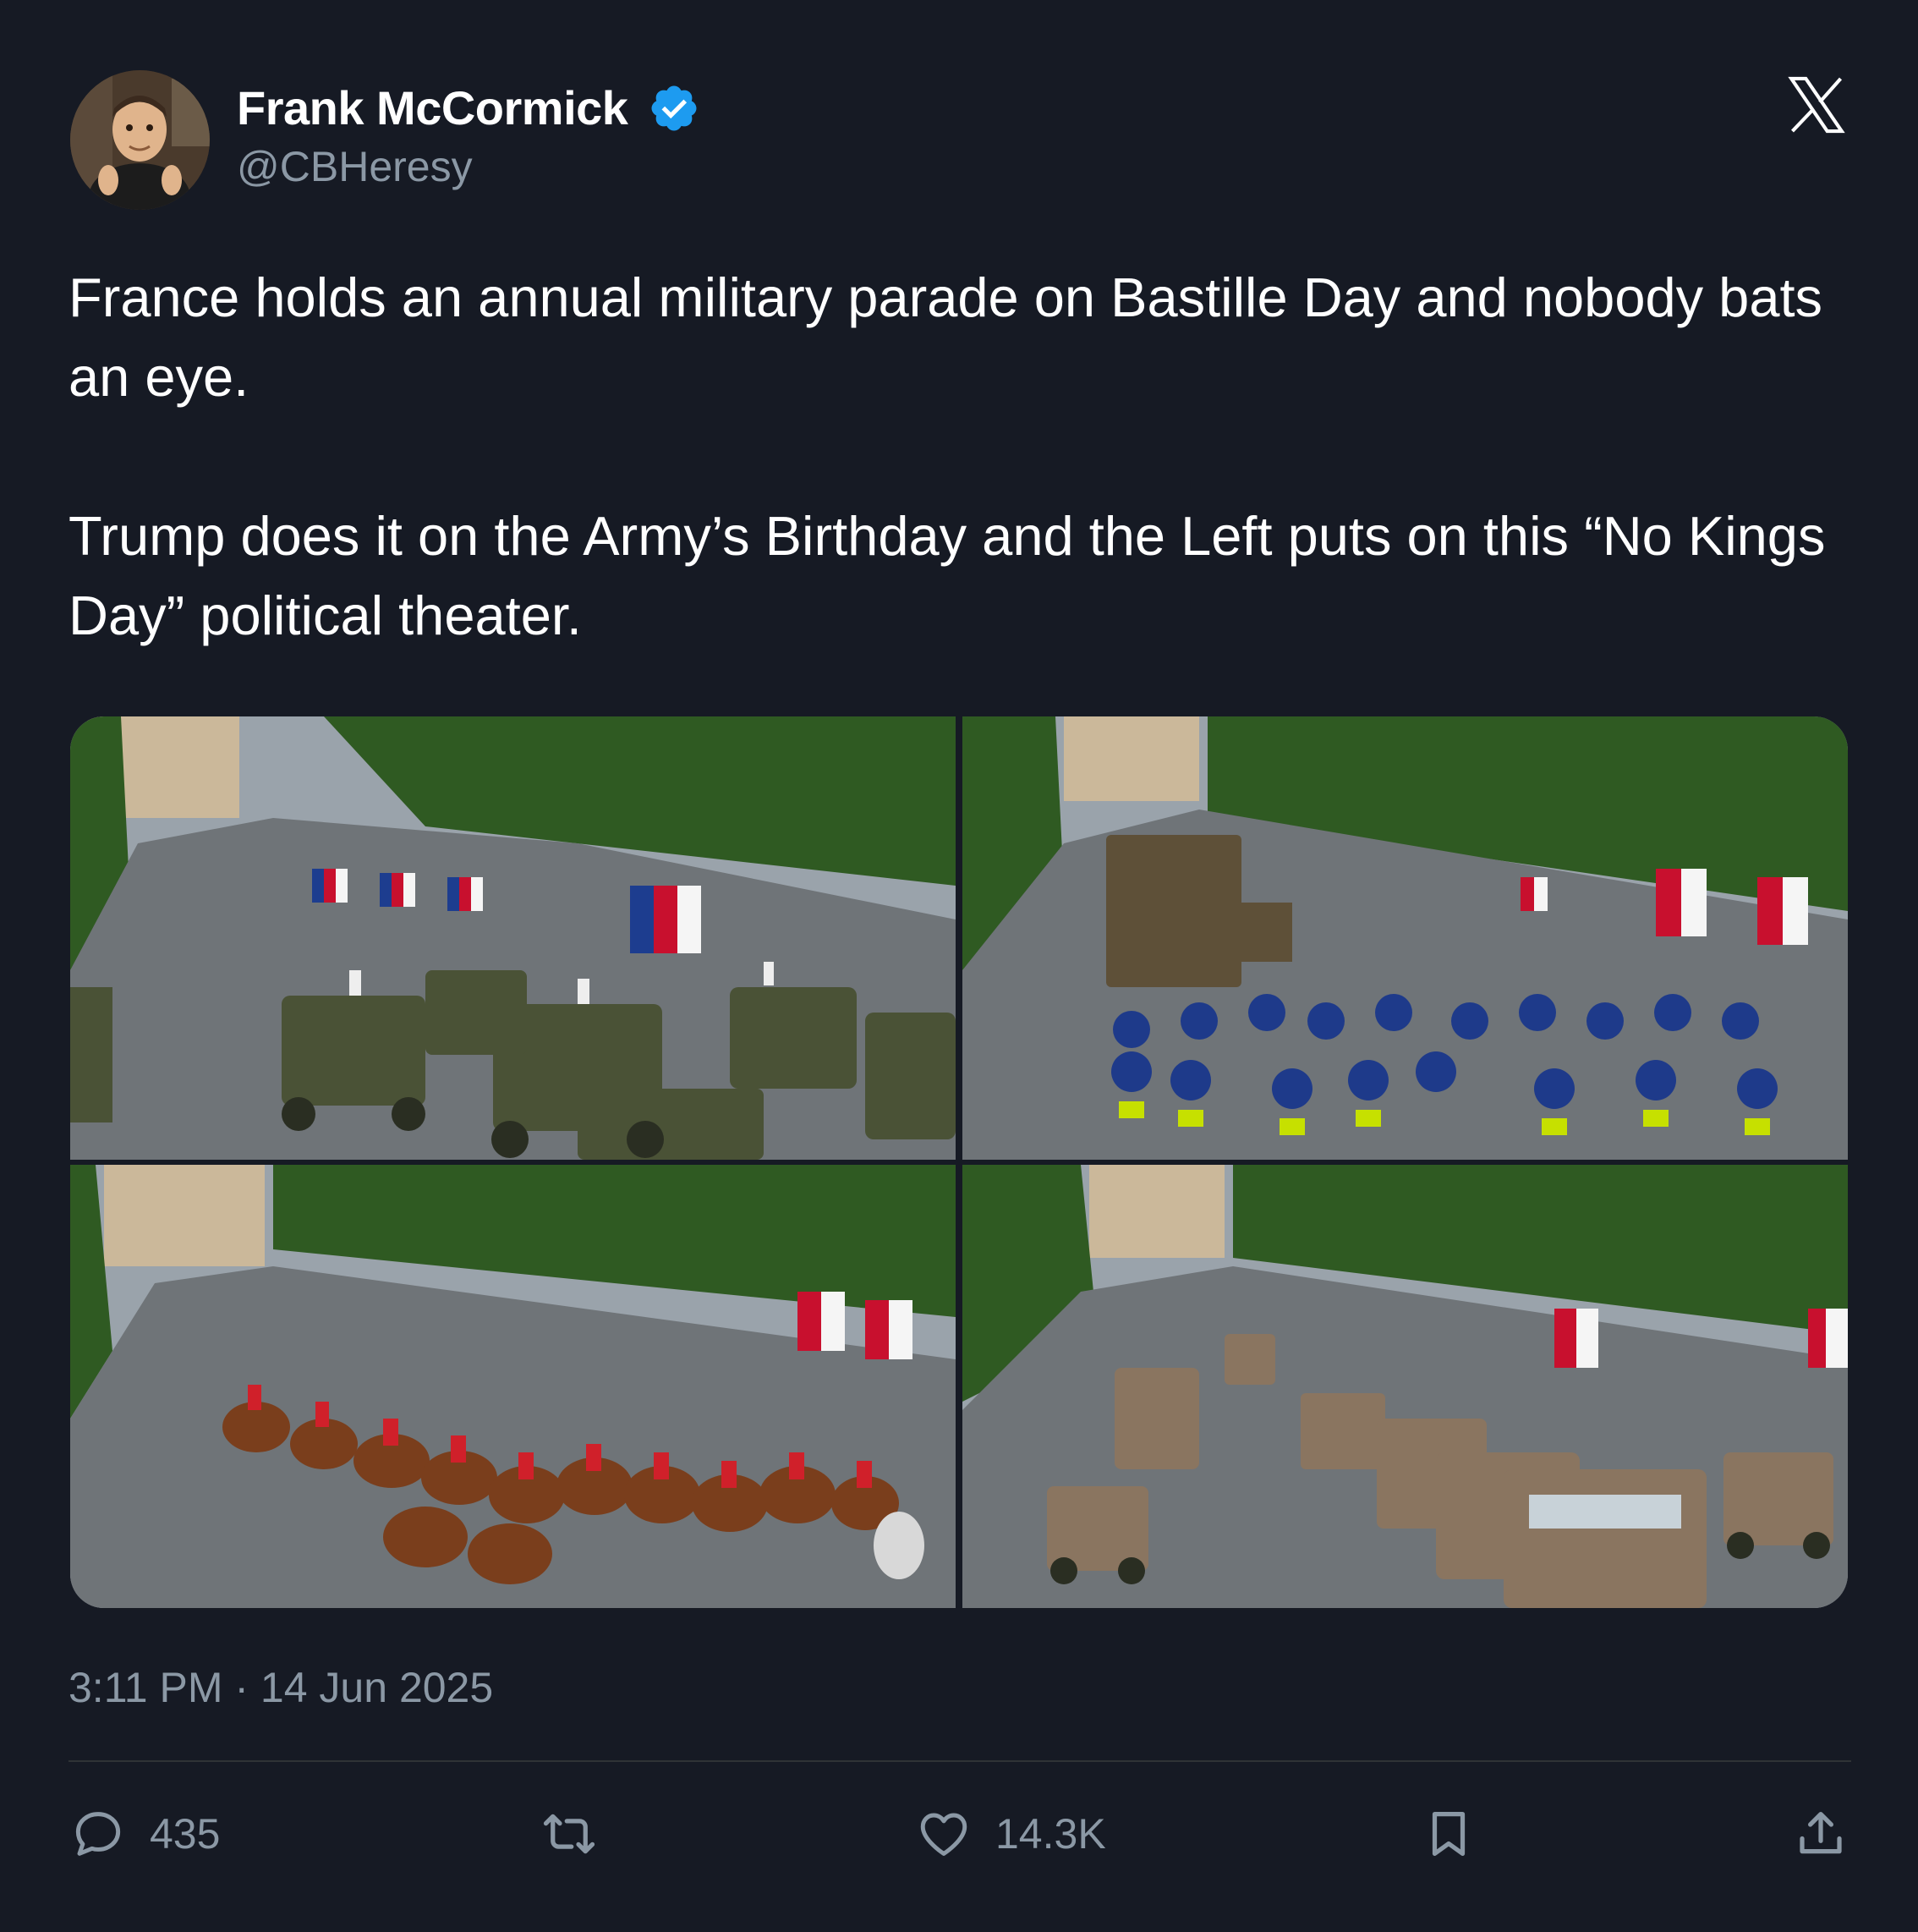 This screenshot has height=1932, width=1918. I want to click on x-logo-icon, so click(1816, 105).